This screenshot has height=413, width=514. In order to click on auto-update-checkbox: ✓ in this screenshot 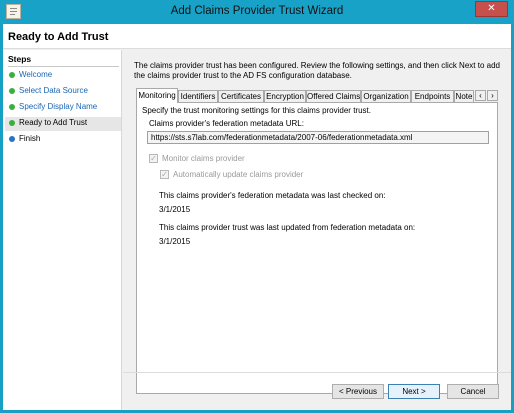, I will do `click(164, 174)`.